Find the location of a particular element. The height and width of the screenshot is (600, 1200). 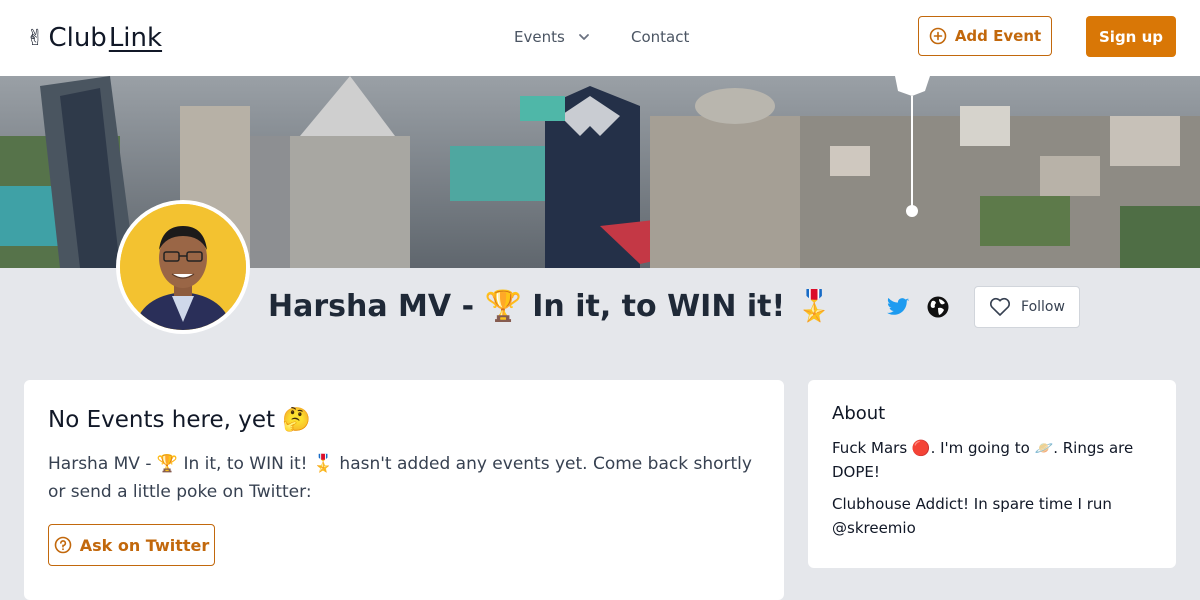

twitter-icon is located at coordinates (898, 306).